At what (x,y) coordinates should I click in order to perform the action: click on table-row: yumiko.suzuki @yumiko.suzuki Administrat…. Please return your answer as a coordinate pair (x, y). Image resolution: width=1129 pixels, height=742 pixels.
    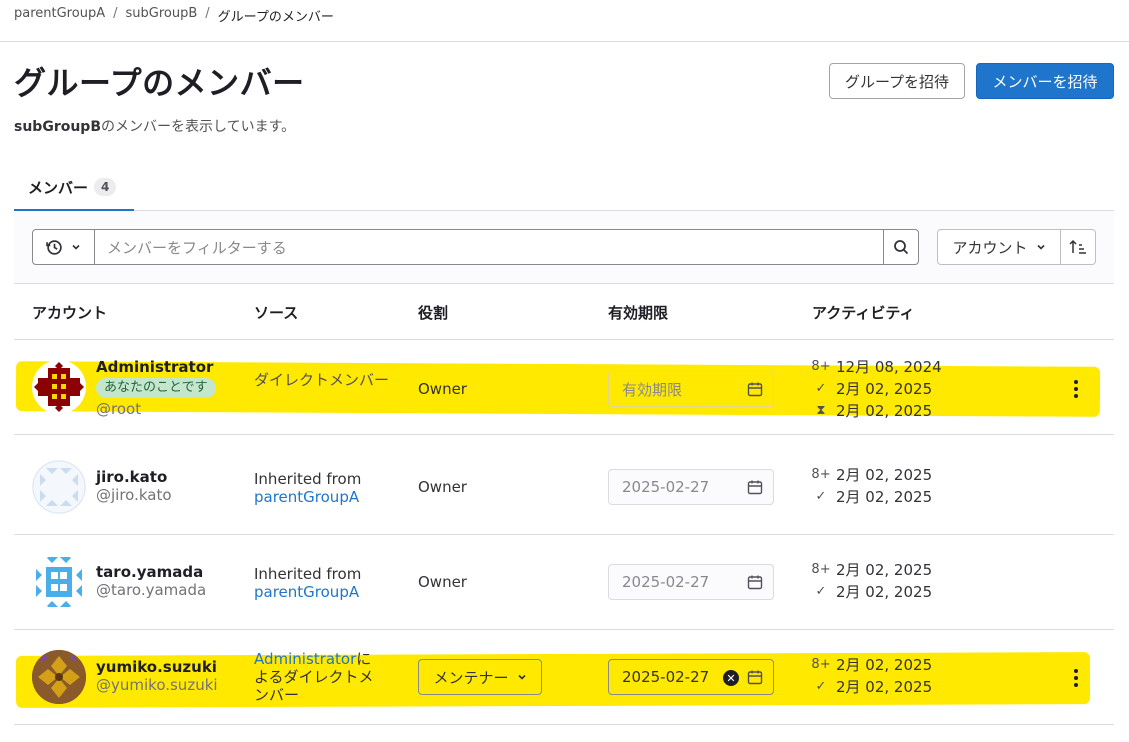
    Looking at the image, I should click on (564, 677).